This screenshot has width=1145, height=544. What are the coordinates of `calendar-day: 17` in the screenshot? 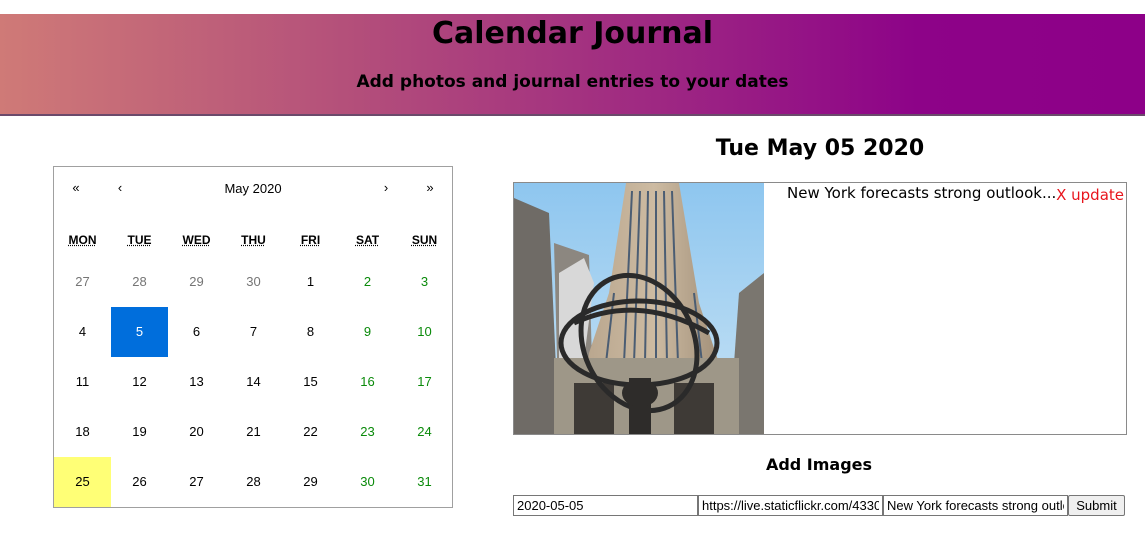 It's located at (424, 382).